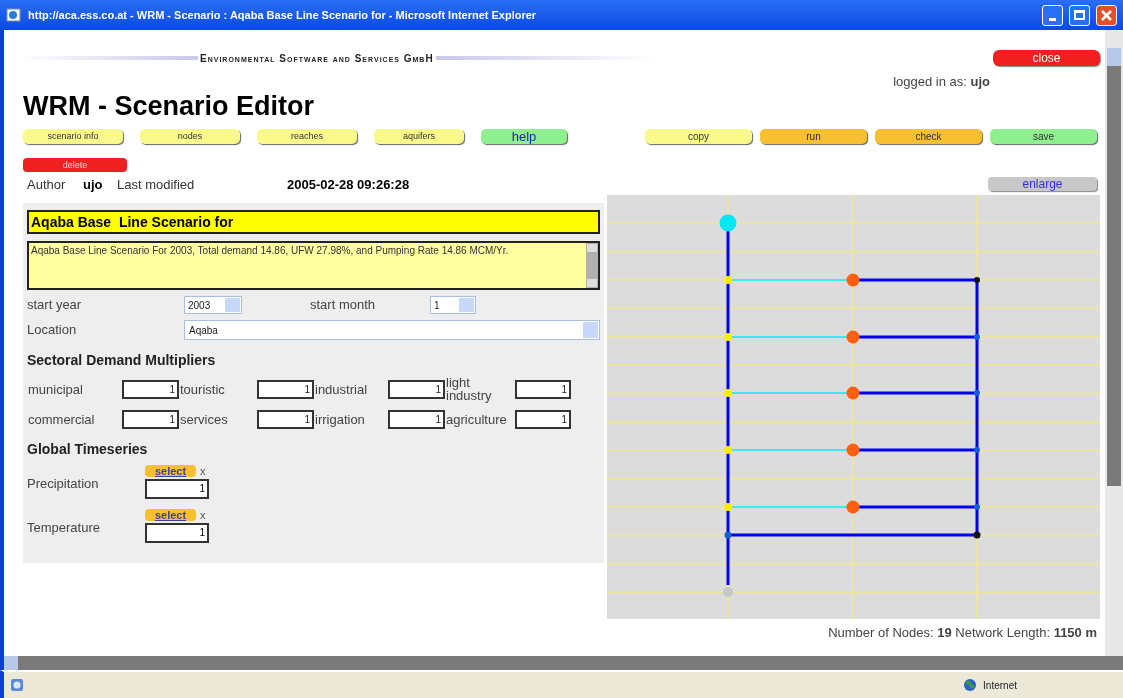 This screenshot has width=1123, height=698. I want to click on toolbar-button: scenario info, so click(73, 136).